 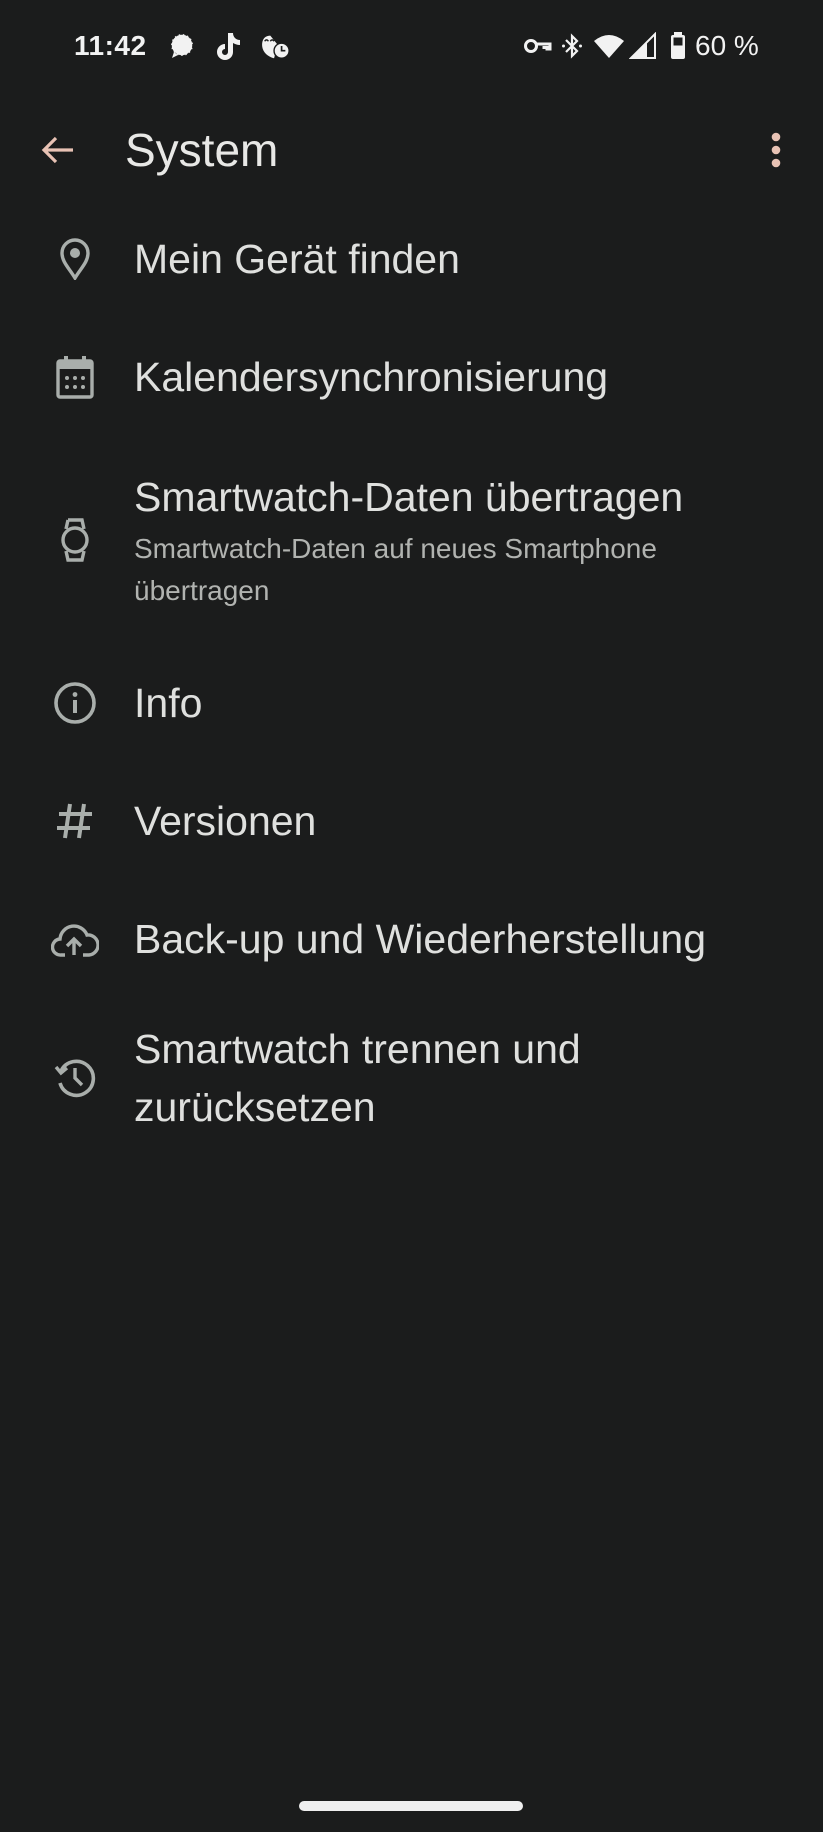 What do you see at coordinates (409, 497) in the screenshot?
I see `item-title: Smartwatch-Daten übertragen` at bounding box center [409, 497].